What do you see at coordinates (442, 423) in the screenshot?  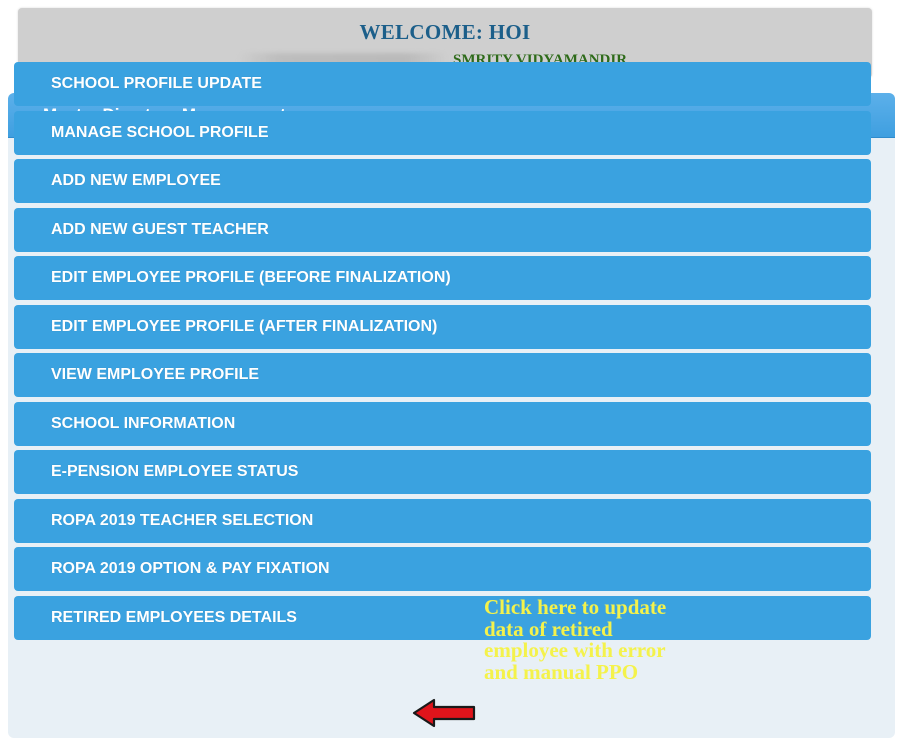 I see `menu-item-school-information: SCHOOL INFORMATION` at bounding box center [442, 423].